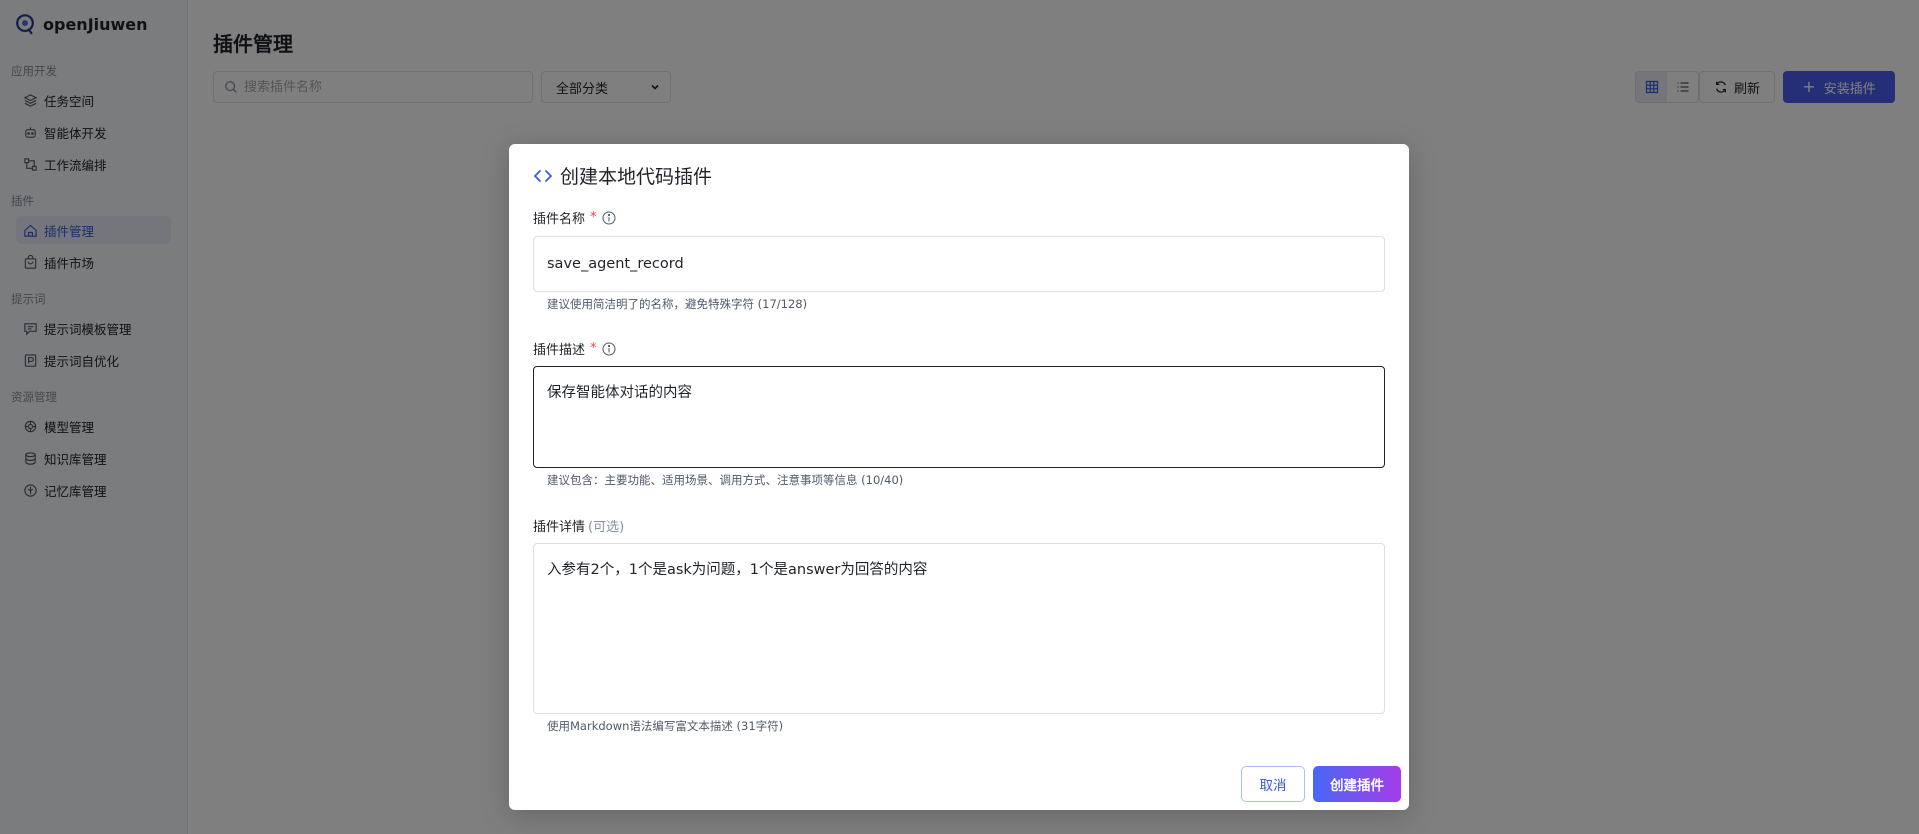  I want to click on detail-field-hint: 使用Markdown语法编写富文本描述 (31字符), so click(665, 726).